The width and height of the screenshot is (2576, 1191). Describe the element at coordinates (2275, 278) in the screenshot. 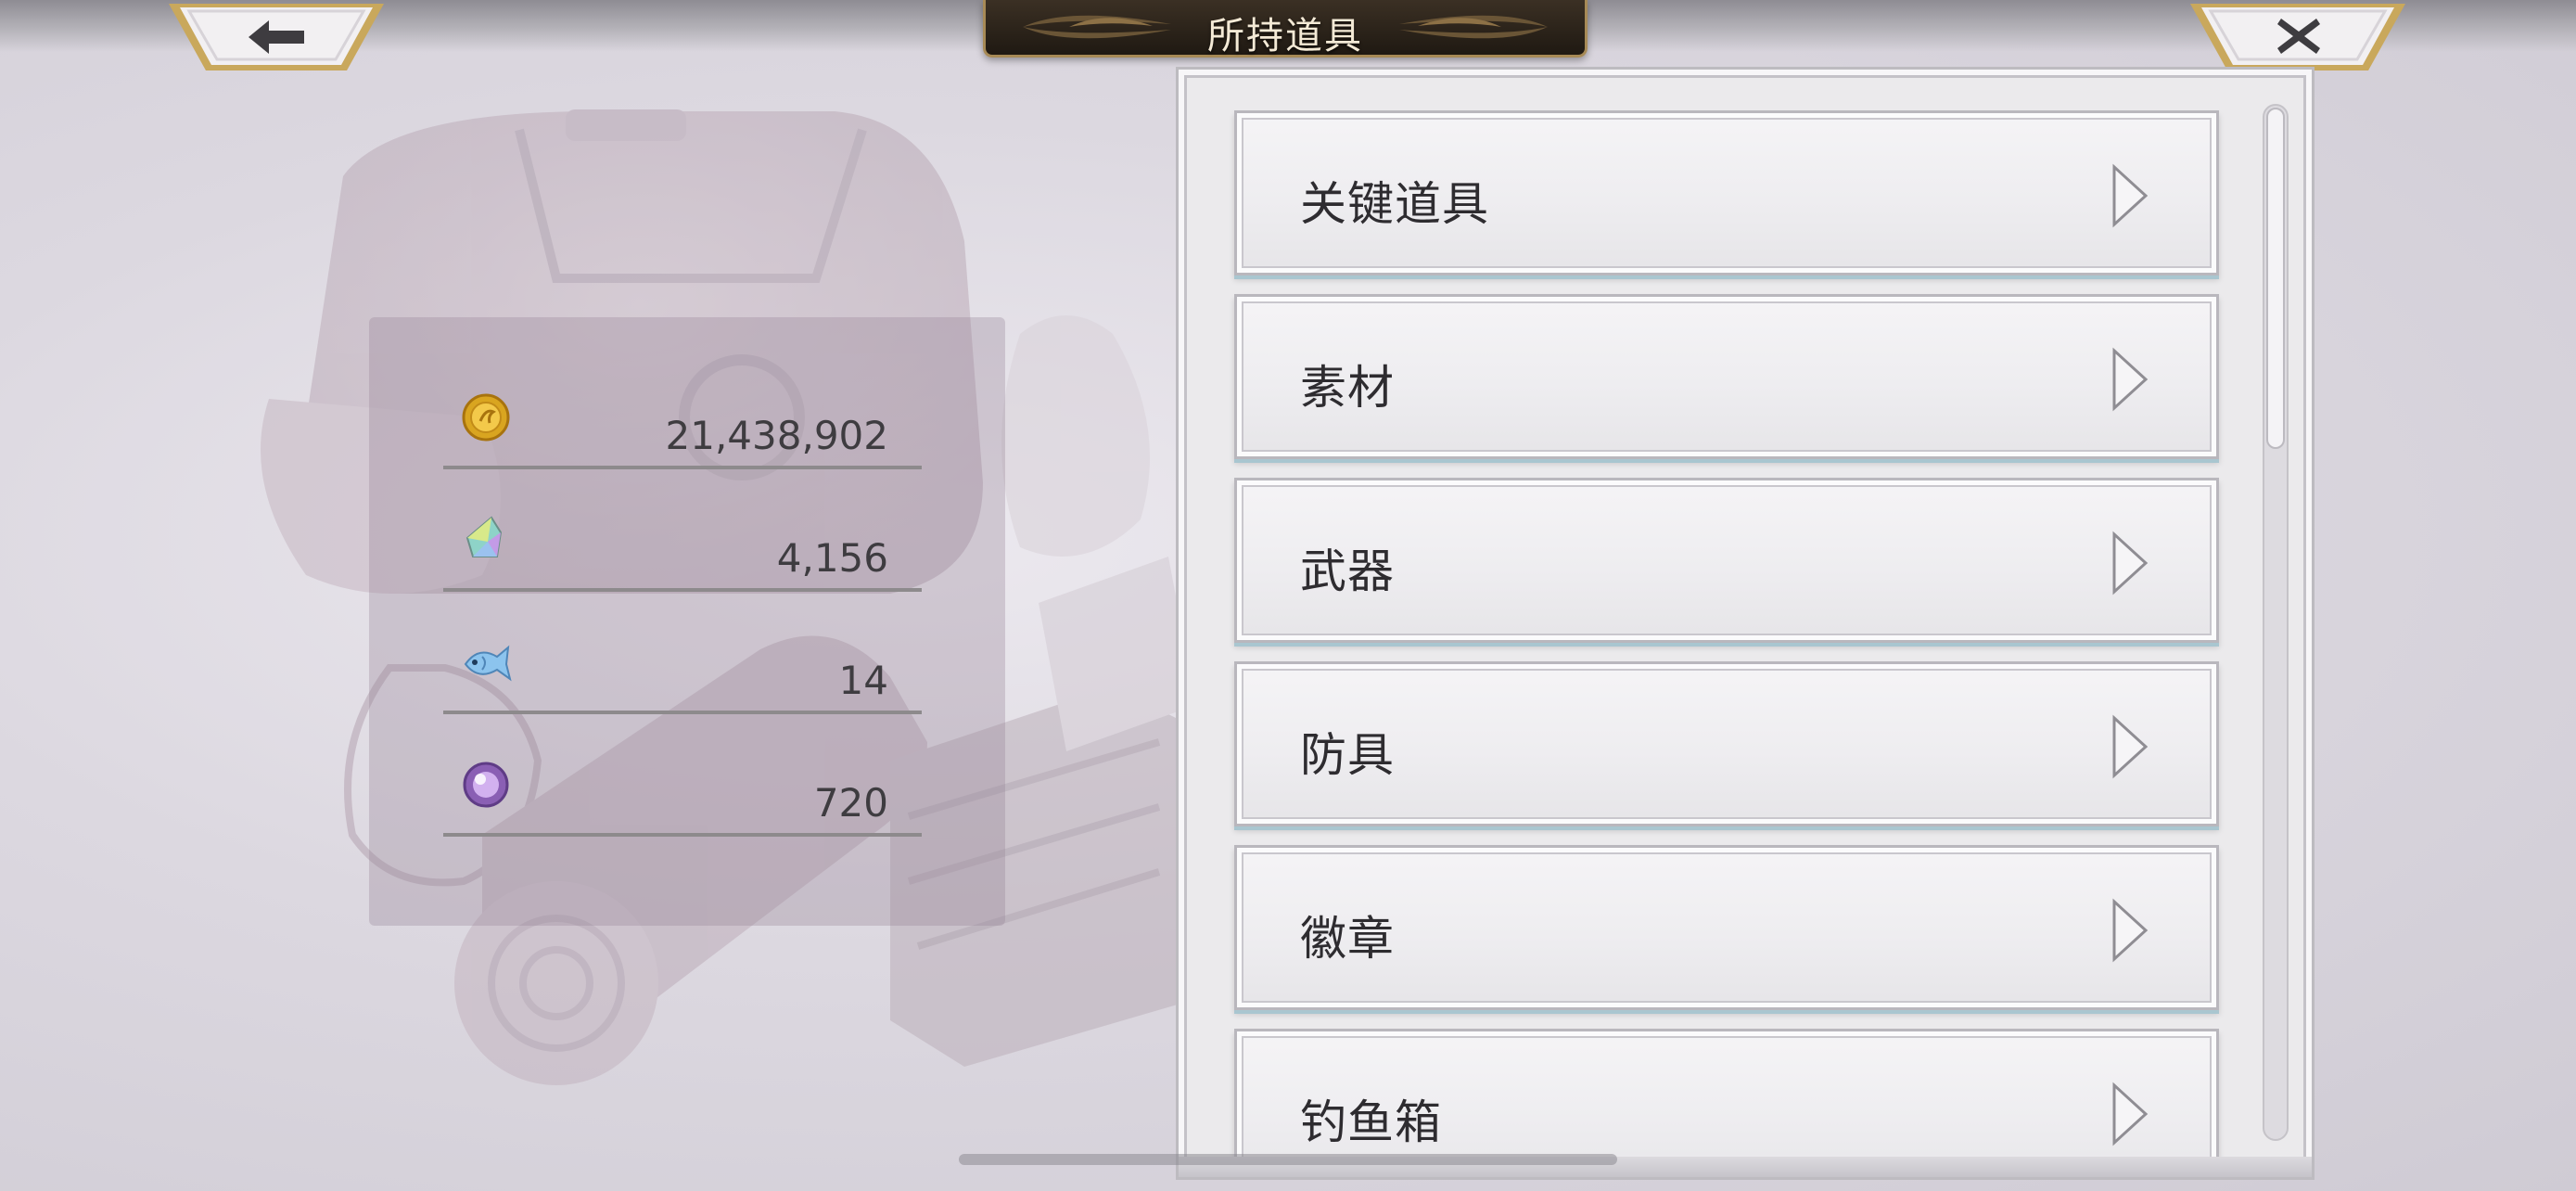

I see `scrollbar-thumb` at that location.